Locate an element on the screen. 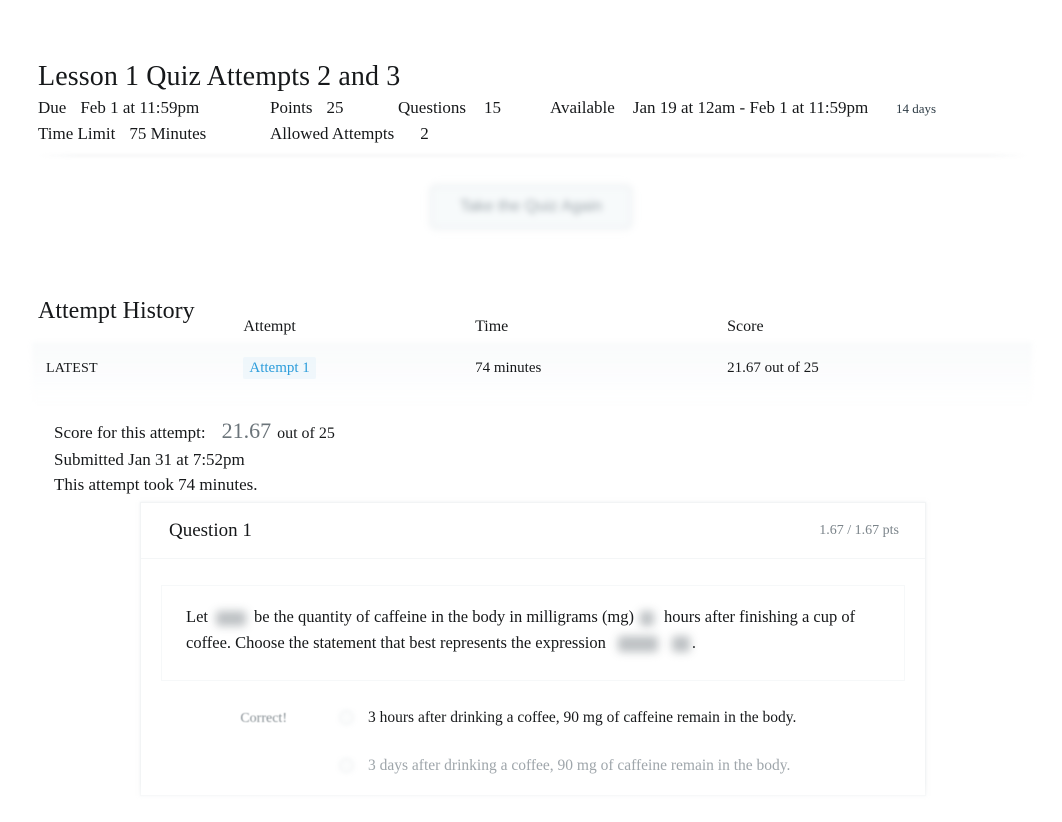  points-label: Points is located at coordinates (291, 107).